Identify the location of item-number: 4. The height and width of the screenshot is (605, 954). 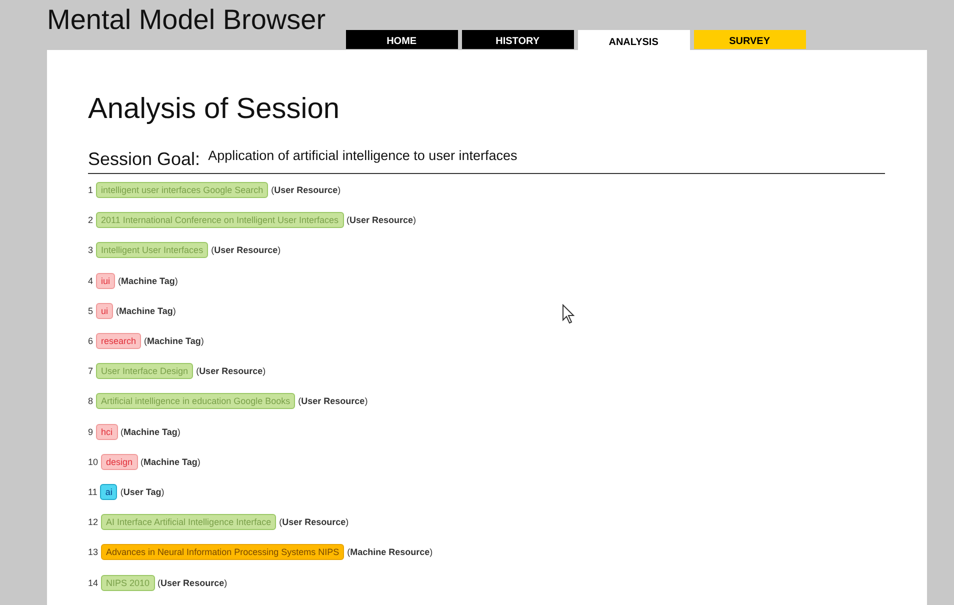
(91, 281).